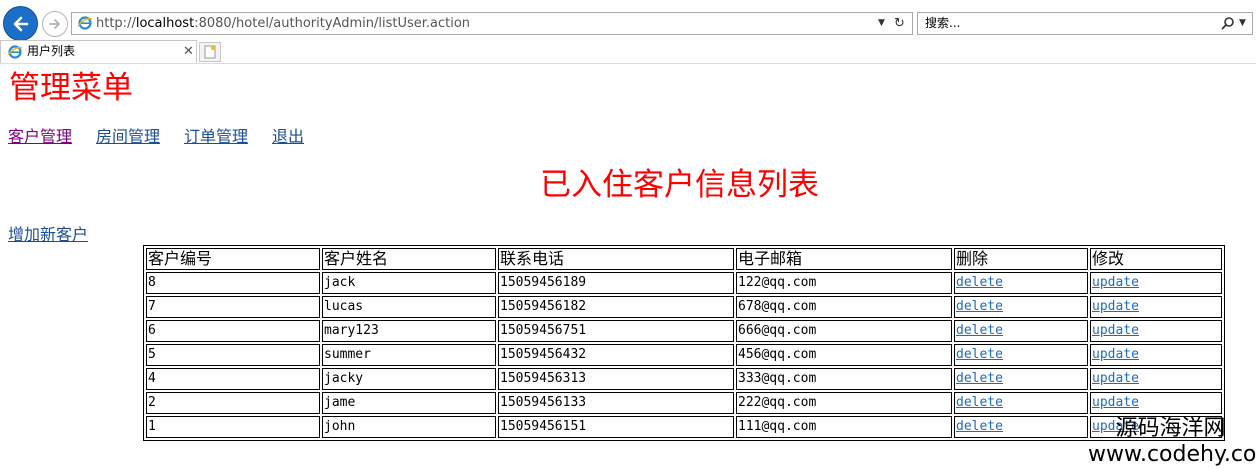 Image resolution: width=1256 pixels, height=470 pixels. Describe the element at coordinates (233, 283) in the screenshot. I see `cell-id: 8` at that location.